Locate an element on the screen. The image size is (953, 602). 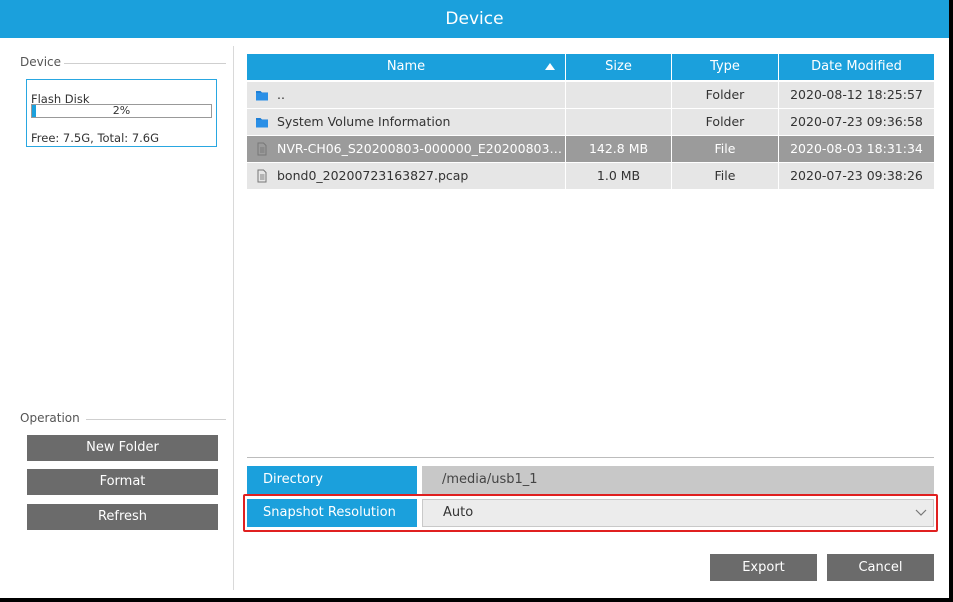
directory-label: Directory is located at coordinates (332, 480).